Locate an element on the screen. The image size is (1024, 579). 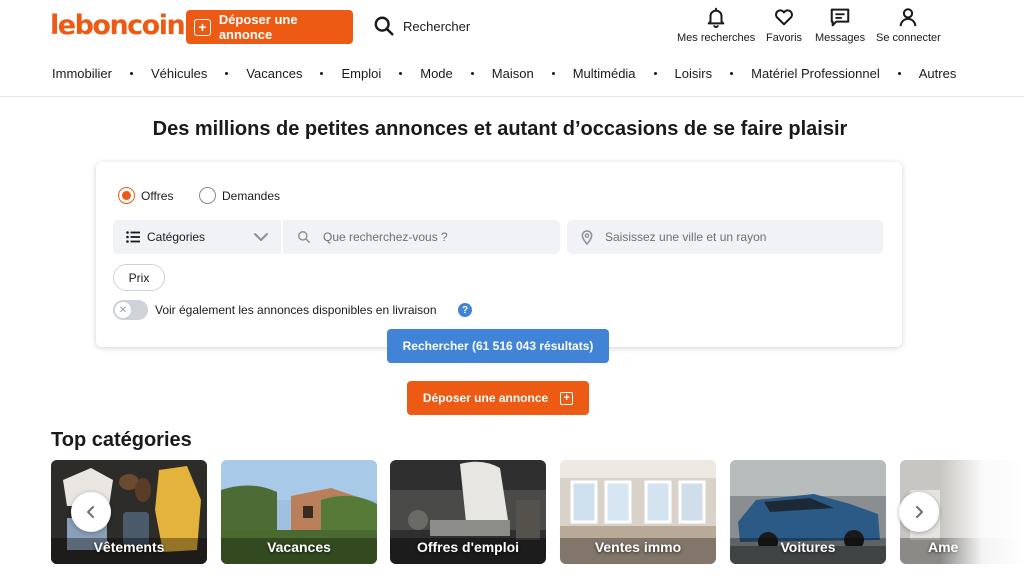
category-select-label: Catégories is located at coordinates (176, 237).